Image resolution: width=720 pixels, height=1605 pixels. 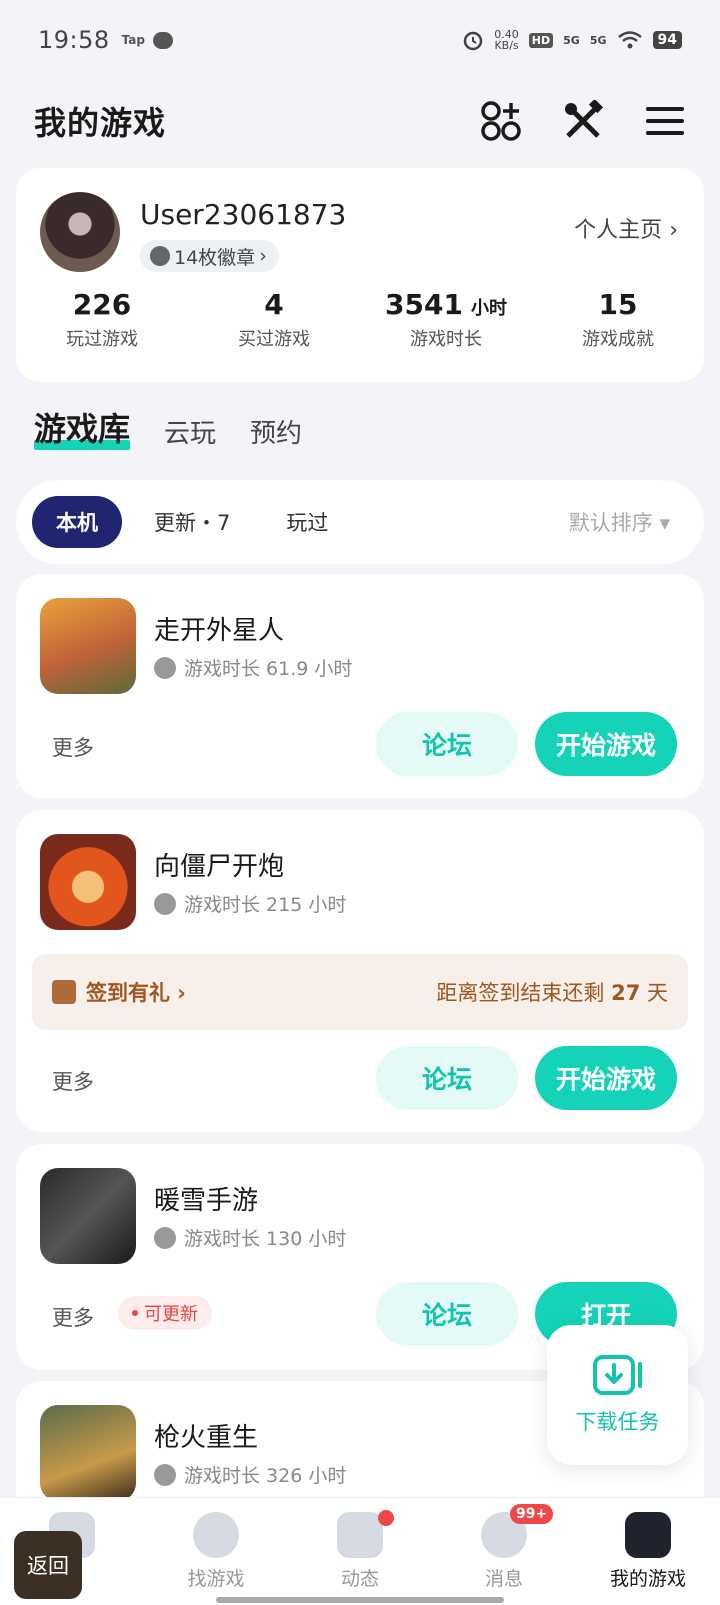 What do you see at coordinates (128, 993) in the screenshot?
I see `signin-label-text: 签到有礼` at bounding box center [128, 993].